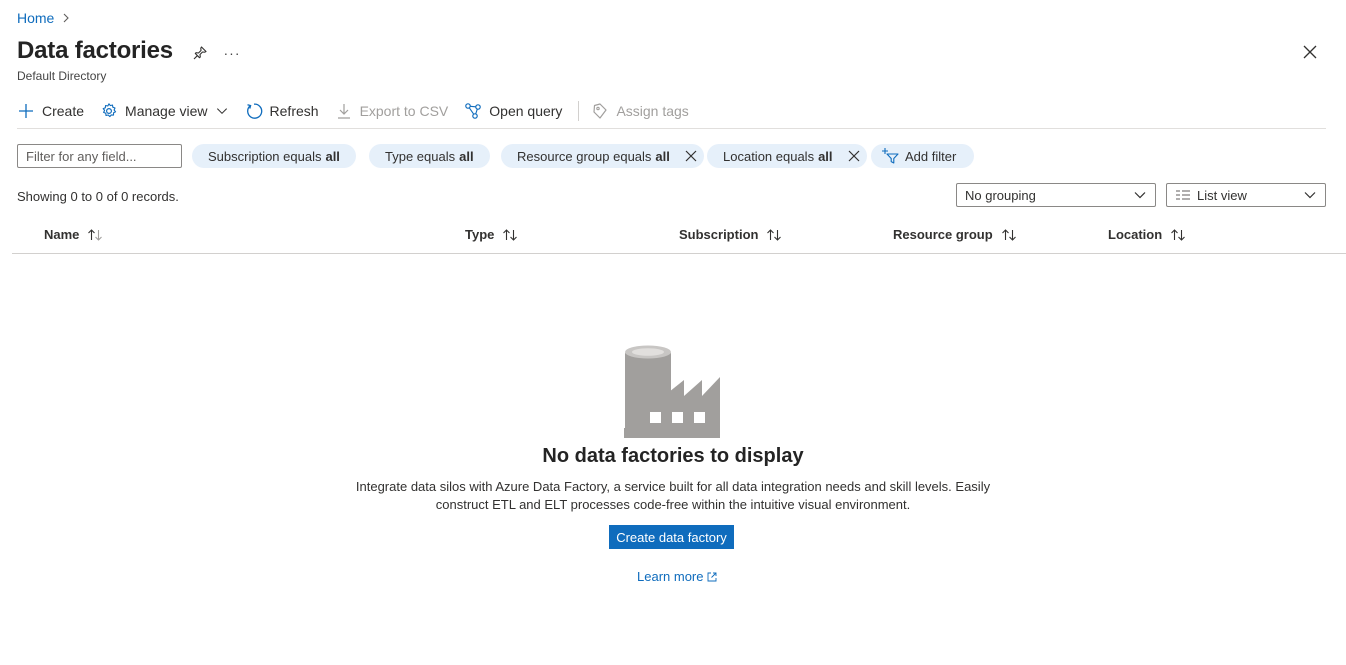 The width and height of the screenshot is (1346, 665). I want to click on pin-icon, so click(200, 53).